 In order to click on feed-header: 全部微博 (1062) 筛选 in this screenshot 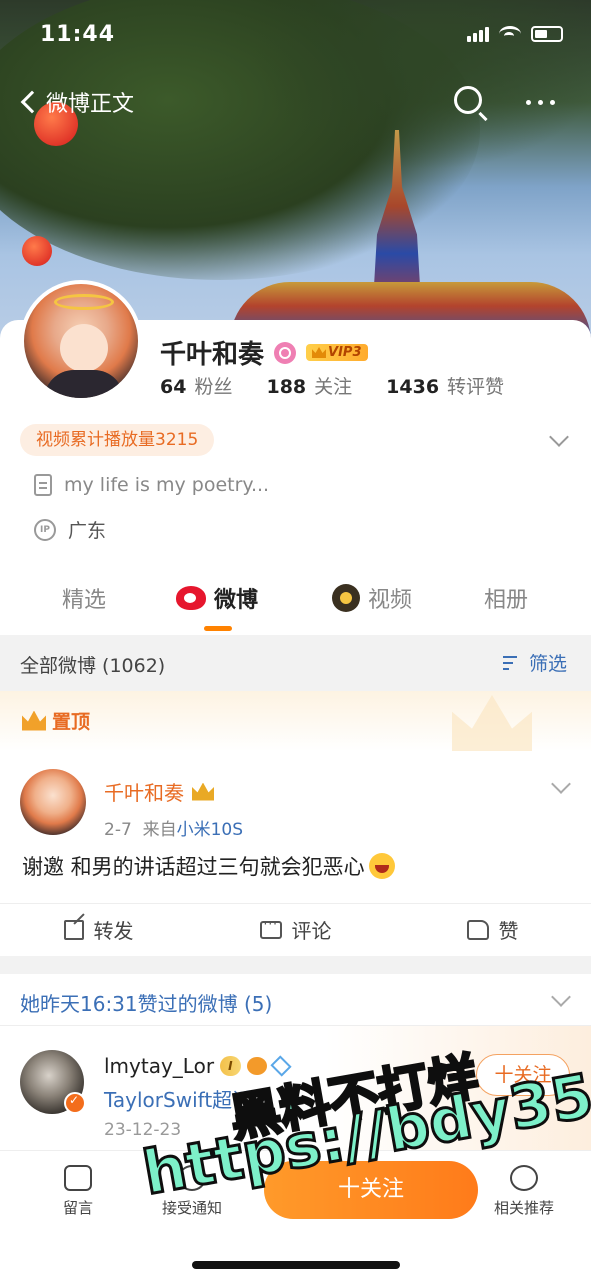, I will do `click(295, 663)`.